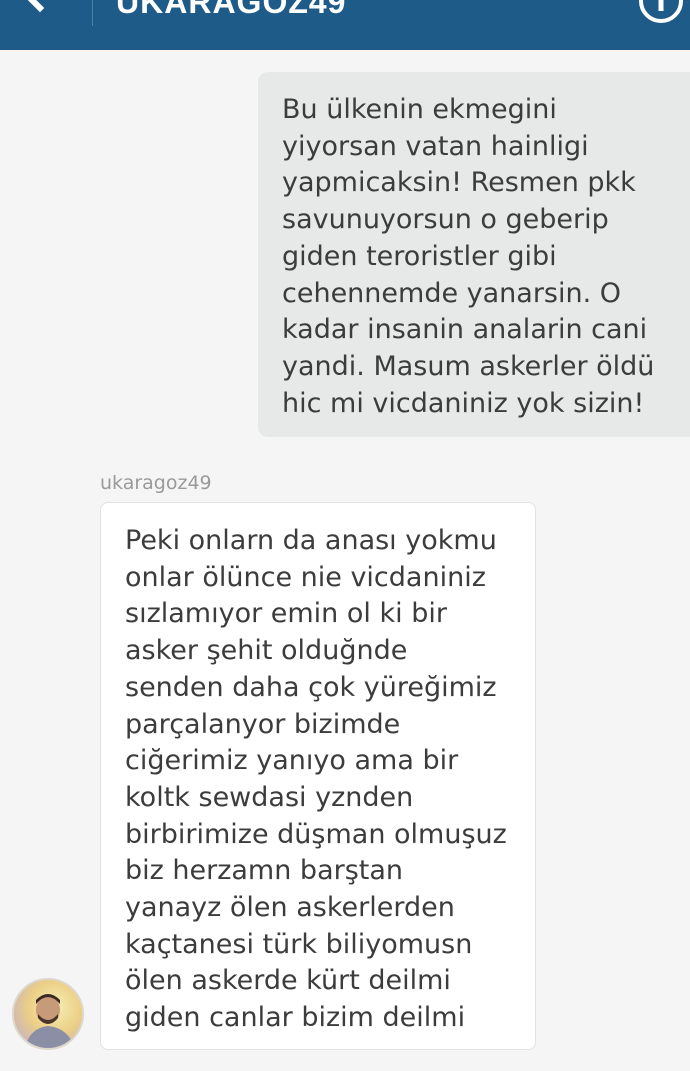 This screenshot has height=1071, width=690. What do you see at coordinates (661, 13) in the screenshot?
I see `info-icon` at bounding box center [661, 13].